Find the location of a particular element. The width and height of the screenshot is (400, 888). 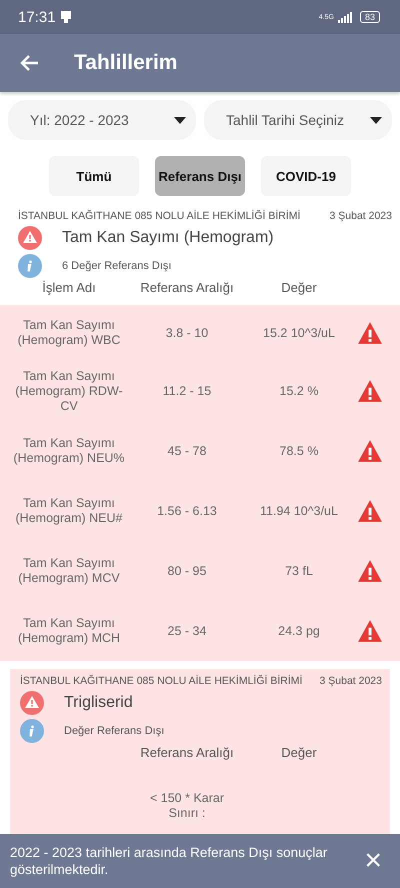

table-cell-text: 25 - 34 is located at coordinates (187, 631).